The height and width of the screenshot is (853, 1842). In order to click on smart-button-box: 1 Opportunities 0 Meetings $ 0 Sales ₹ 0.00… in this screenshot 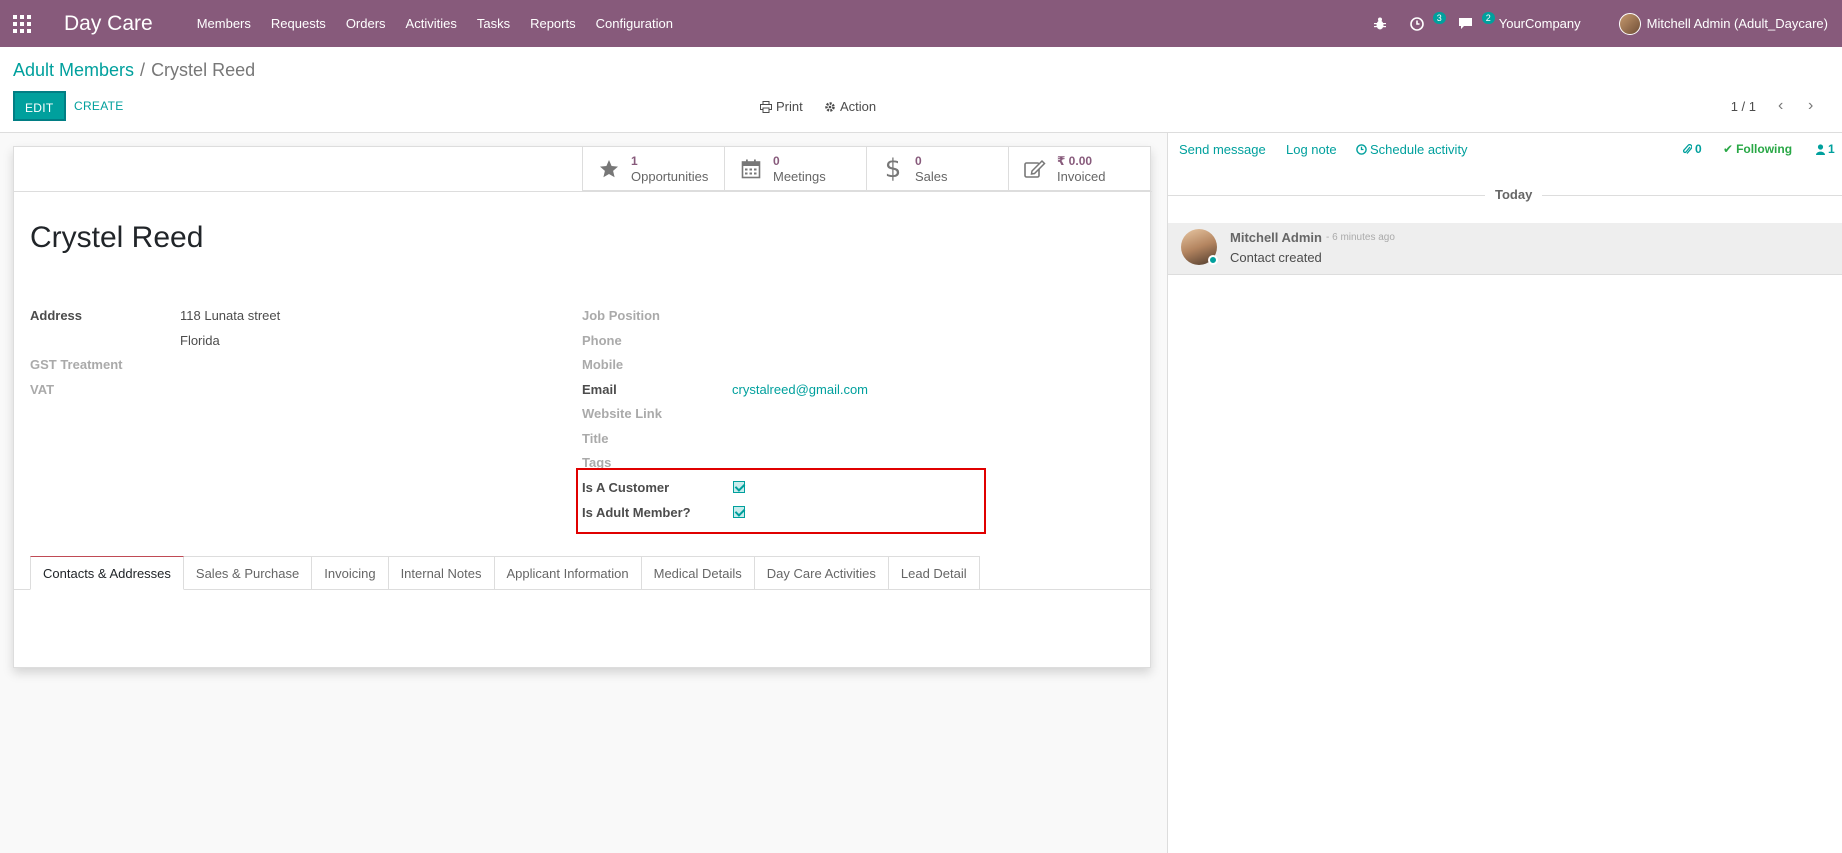, I will do `click(866, 169)`.